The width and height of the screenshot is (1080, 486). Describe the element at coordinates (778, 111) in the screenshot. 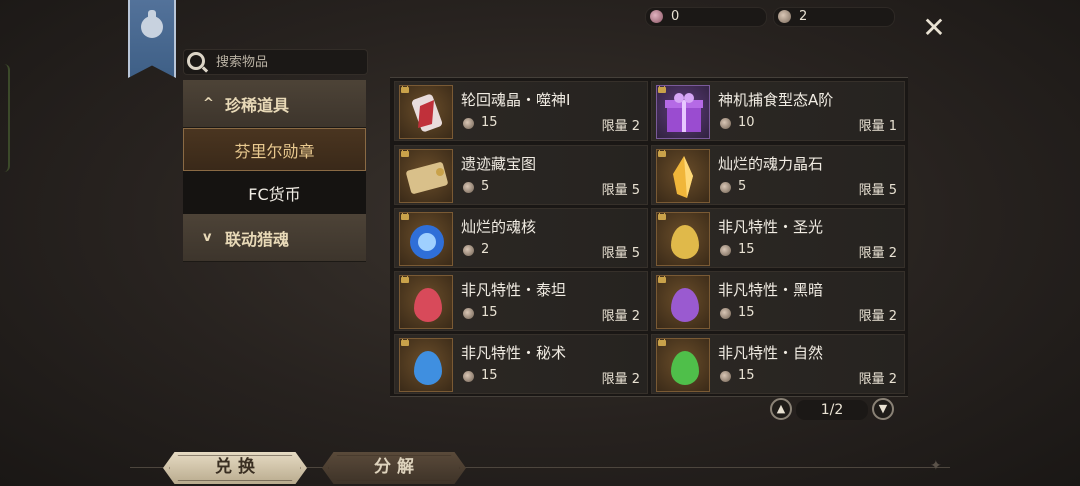

I see `shop-item: 神机捕食型态A阶 10 限量 1` at that location.